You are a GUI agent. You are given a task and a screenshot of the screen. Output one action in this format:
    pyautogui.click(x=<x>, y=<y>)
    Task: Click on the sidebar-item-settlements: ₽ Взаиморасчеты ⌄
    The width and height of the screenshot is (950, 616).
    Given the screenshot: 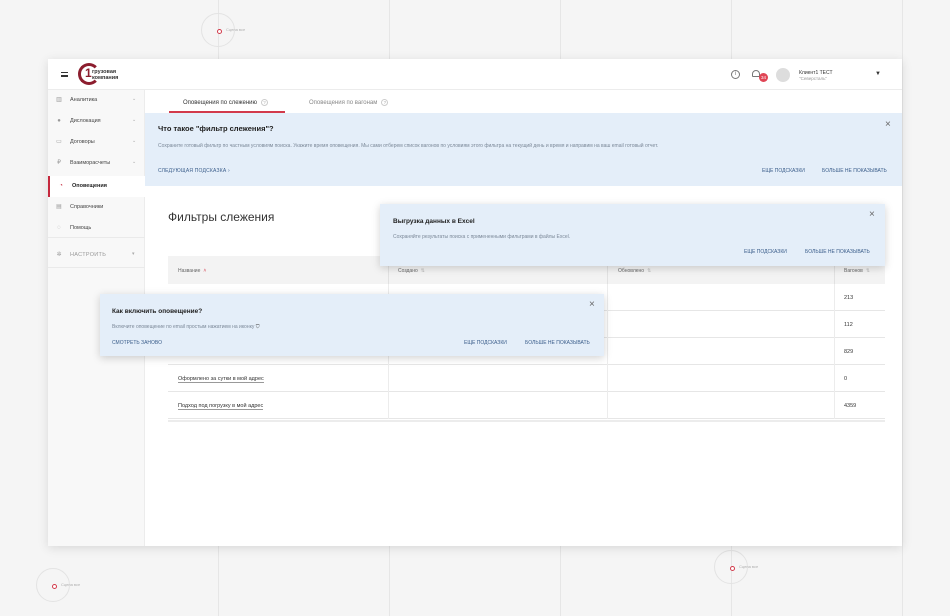 What is the action you would take?
    pyautogui.click(x=96, y=163)
    